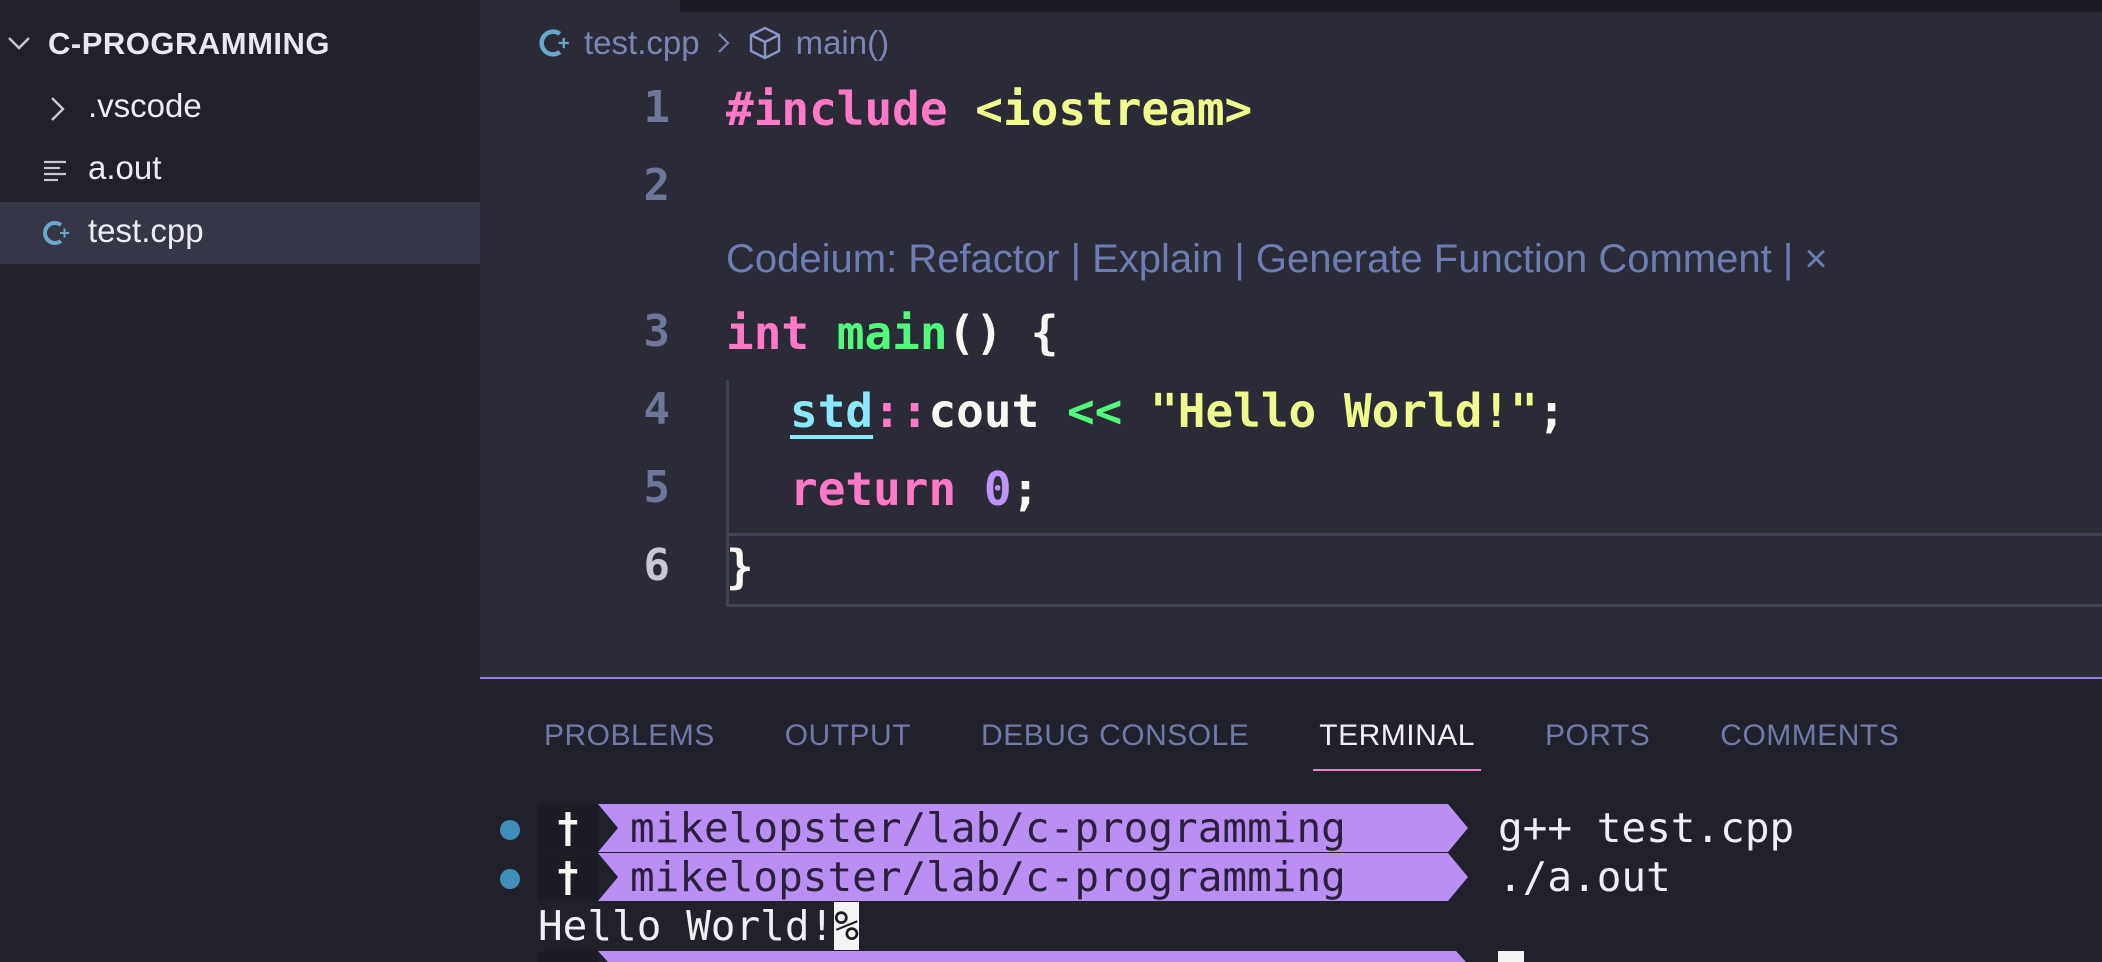 The height and width of the screenshot is (962, 2102). Describe the element at coordinates (832, 411) in the screenshot. I see `token-namespace: std` at that location.